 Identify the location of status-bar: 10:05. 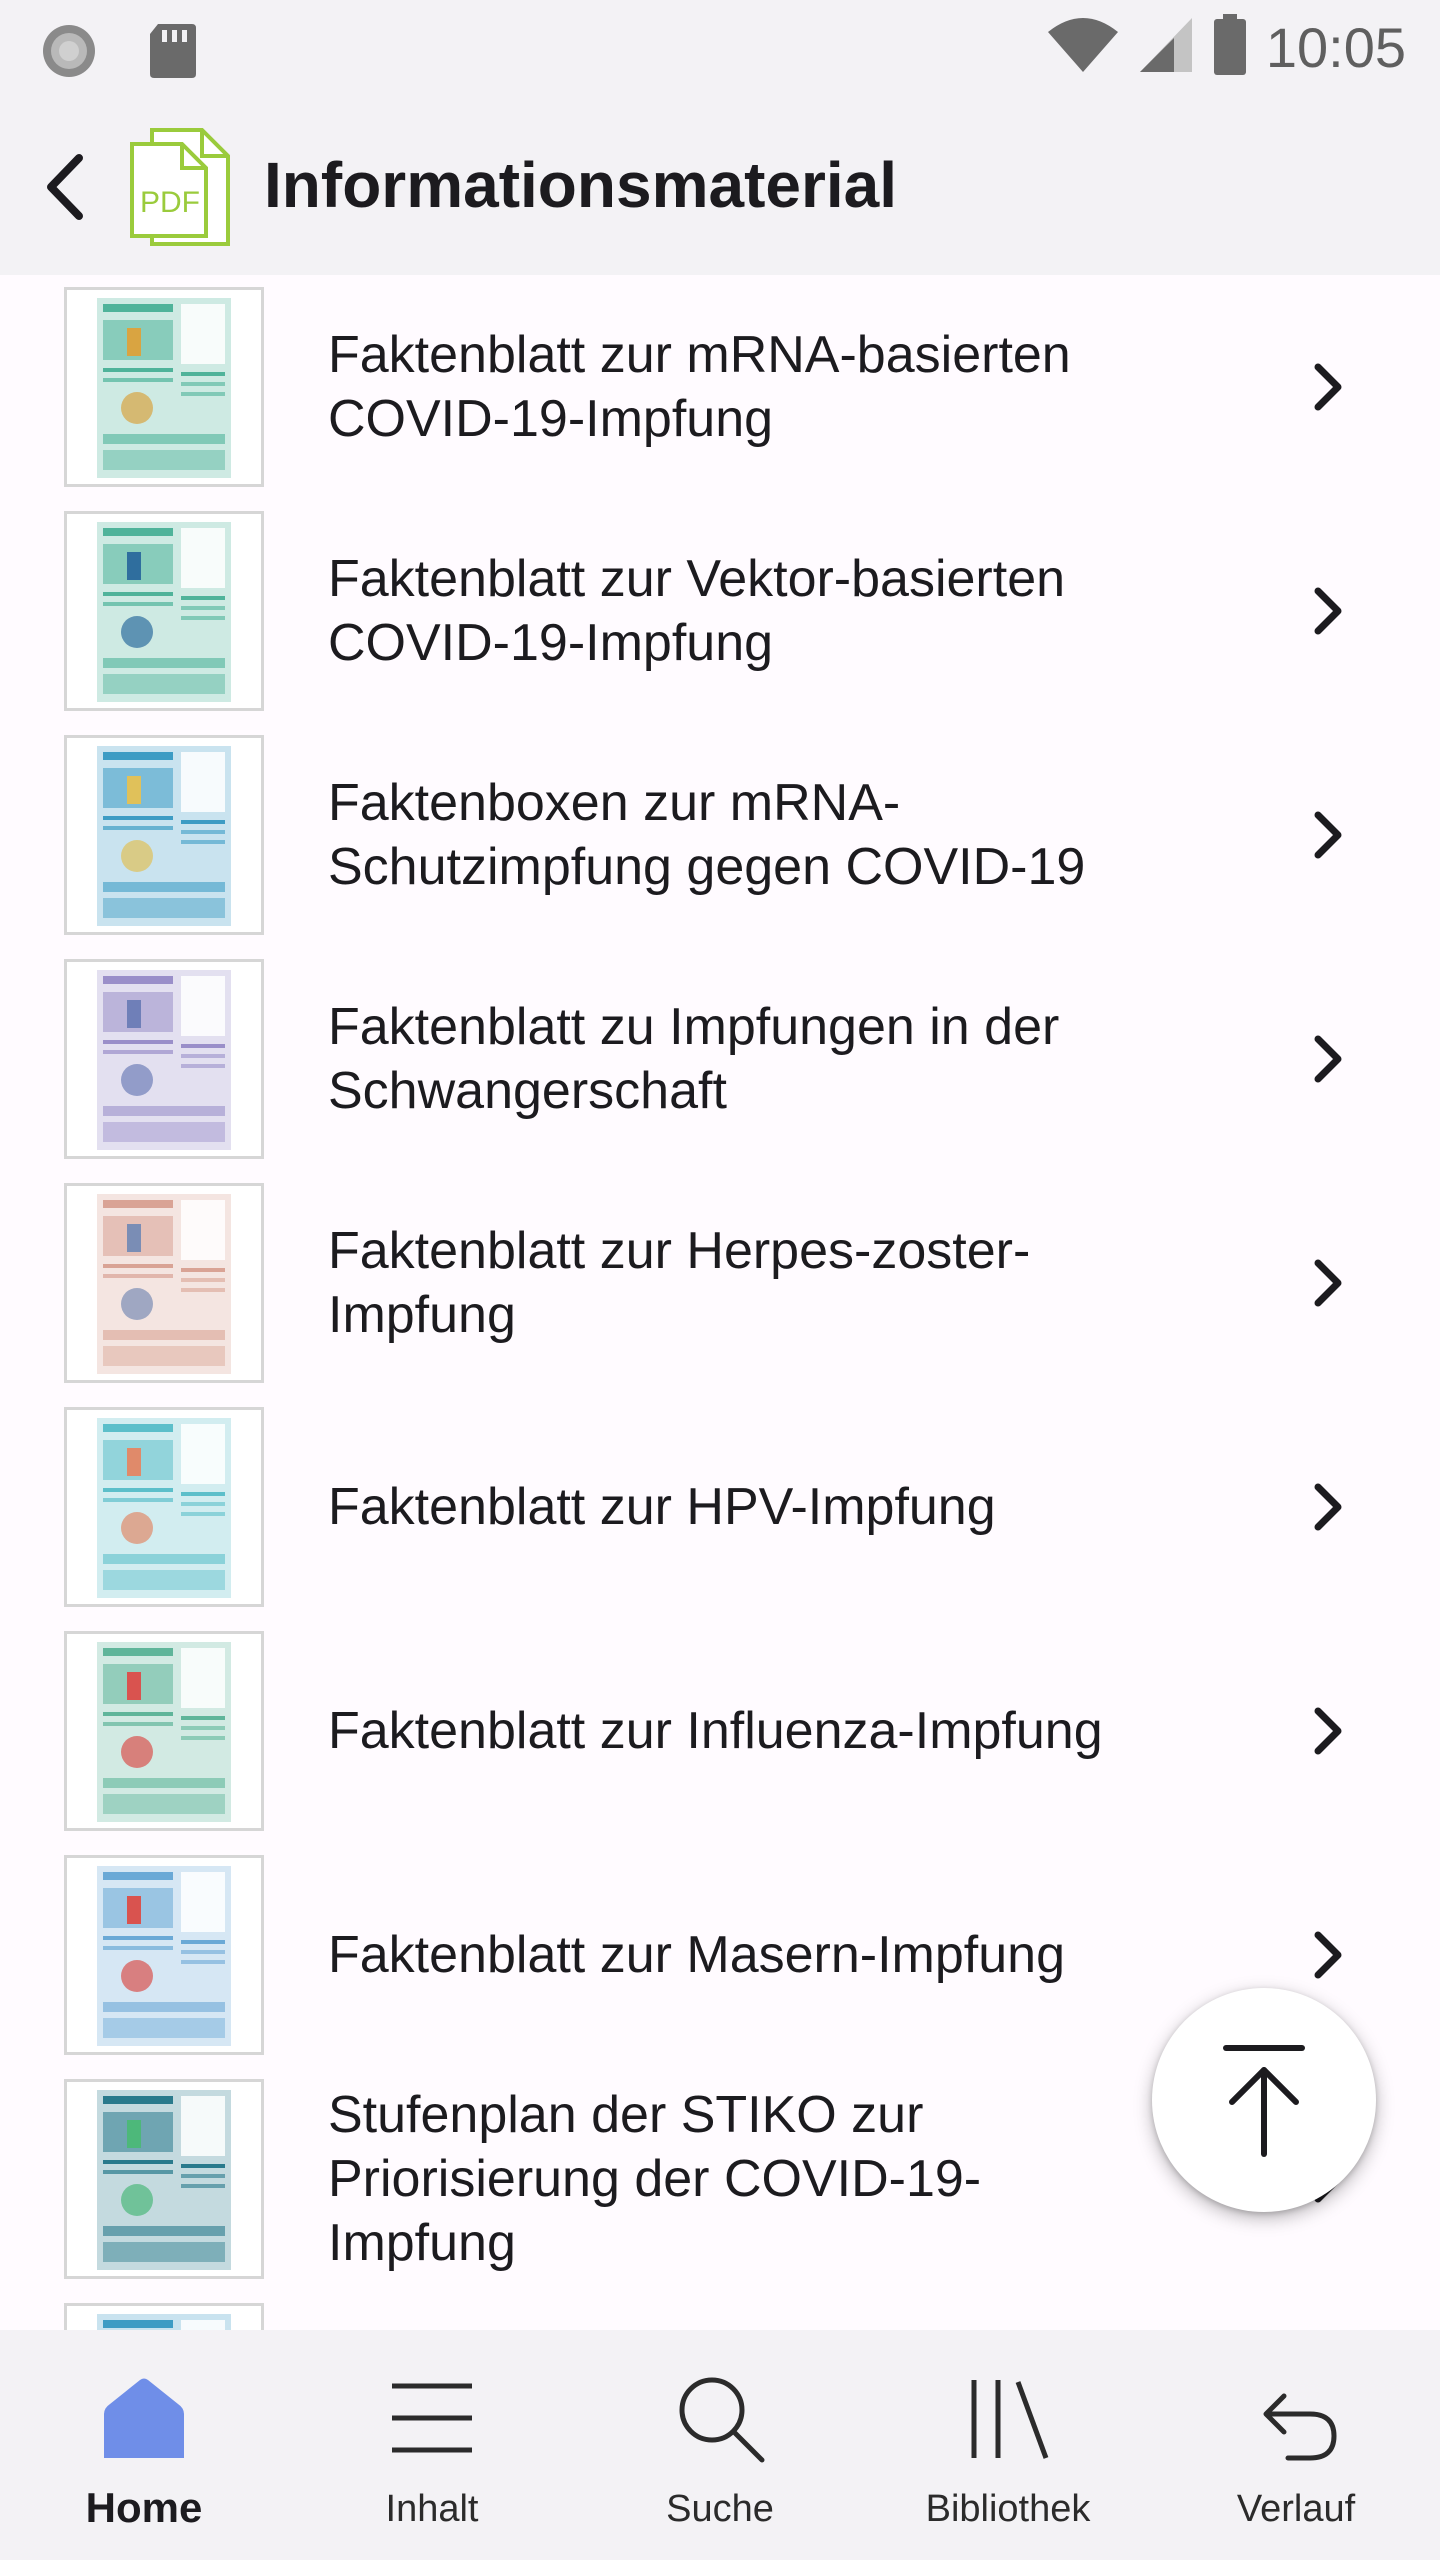
(720, 50).